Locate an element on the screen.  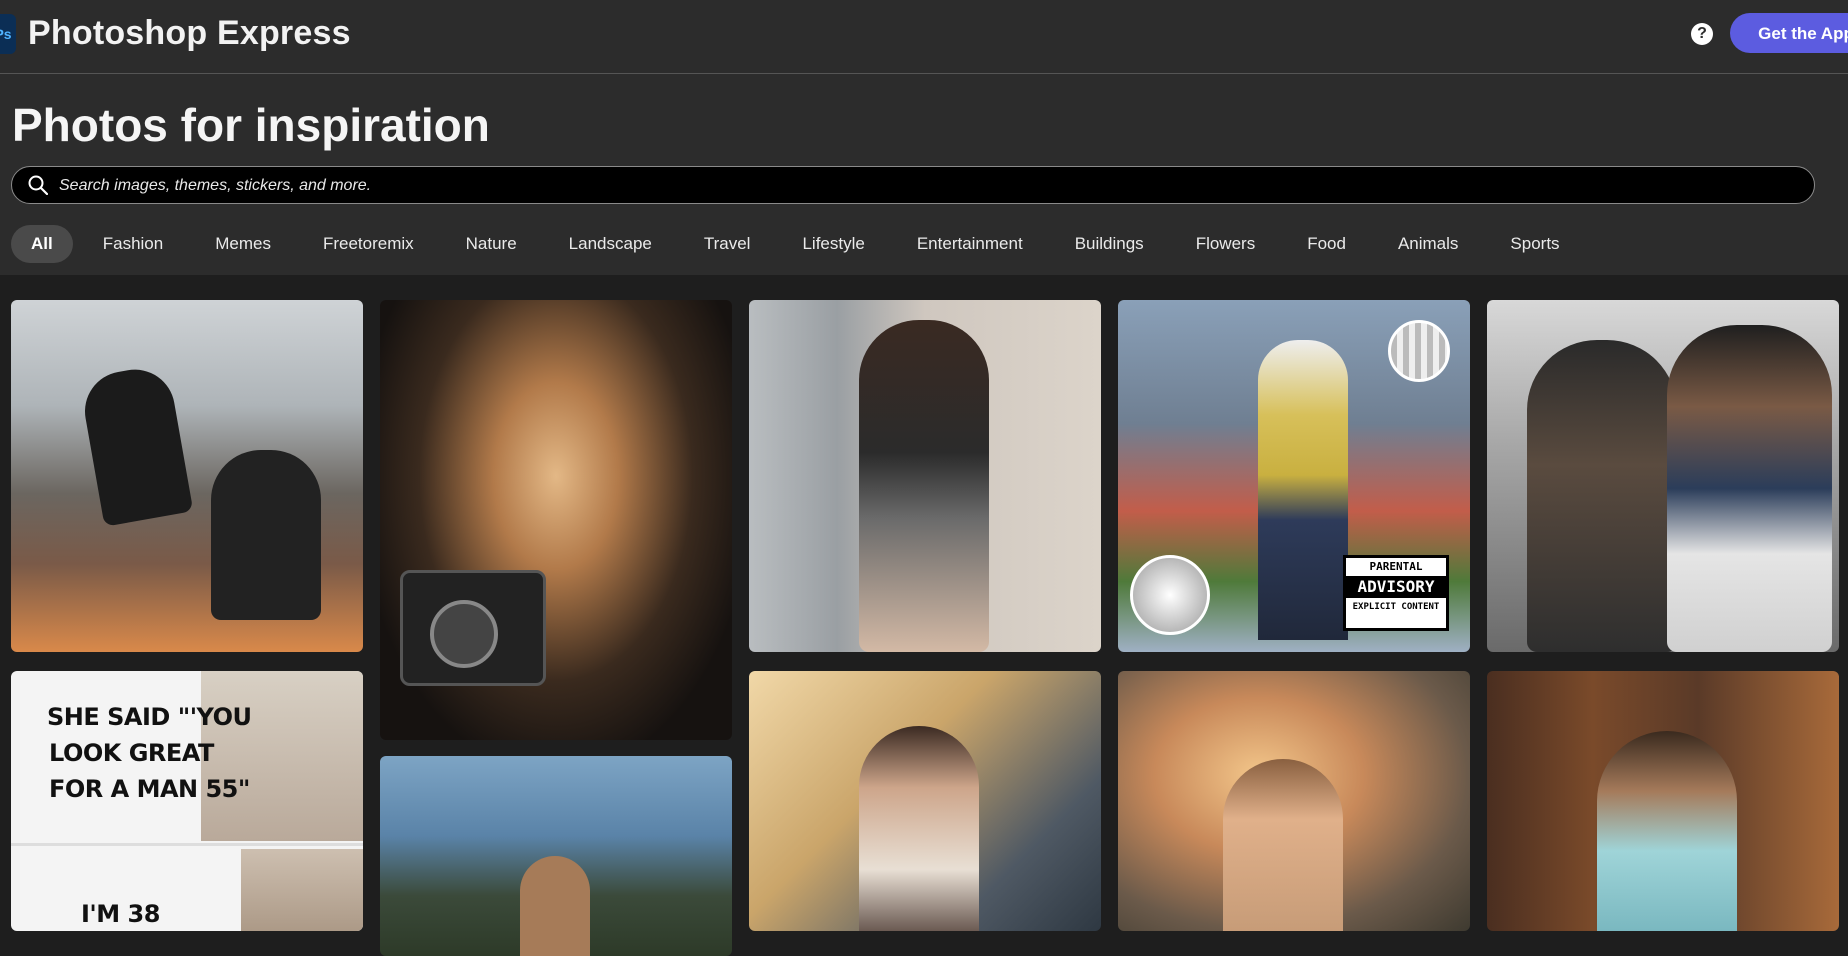
parental-advisory-sticker: PARENTAL ADVISORY EXPLICIT CONTENT is located at coordinates (1396, 593).